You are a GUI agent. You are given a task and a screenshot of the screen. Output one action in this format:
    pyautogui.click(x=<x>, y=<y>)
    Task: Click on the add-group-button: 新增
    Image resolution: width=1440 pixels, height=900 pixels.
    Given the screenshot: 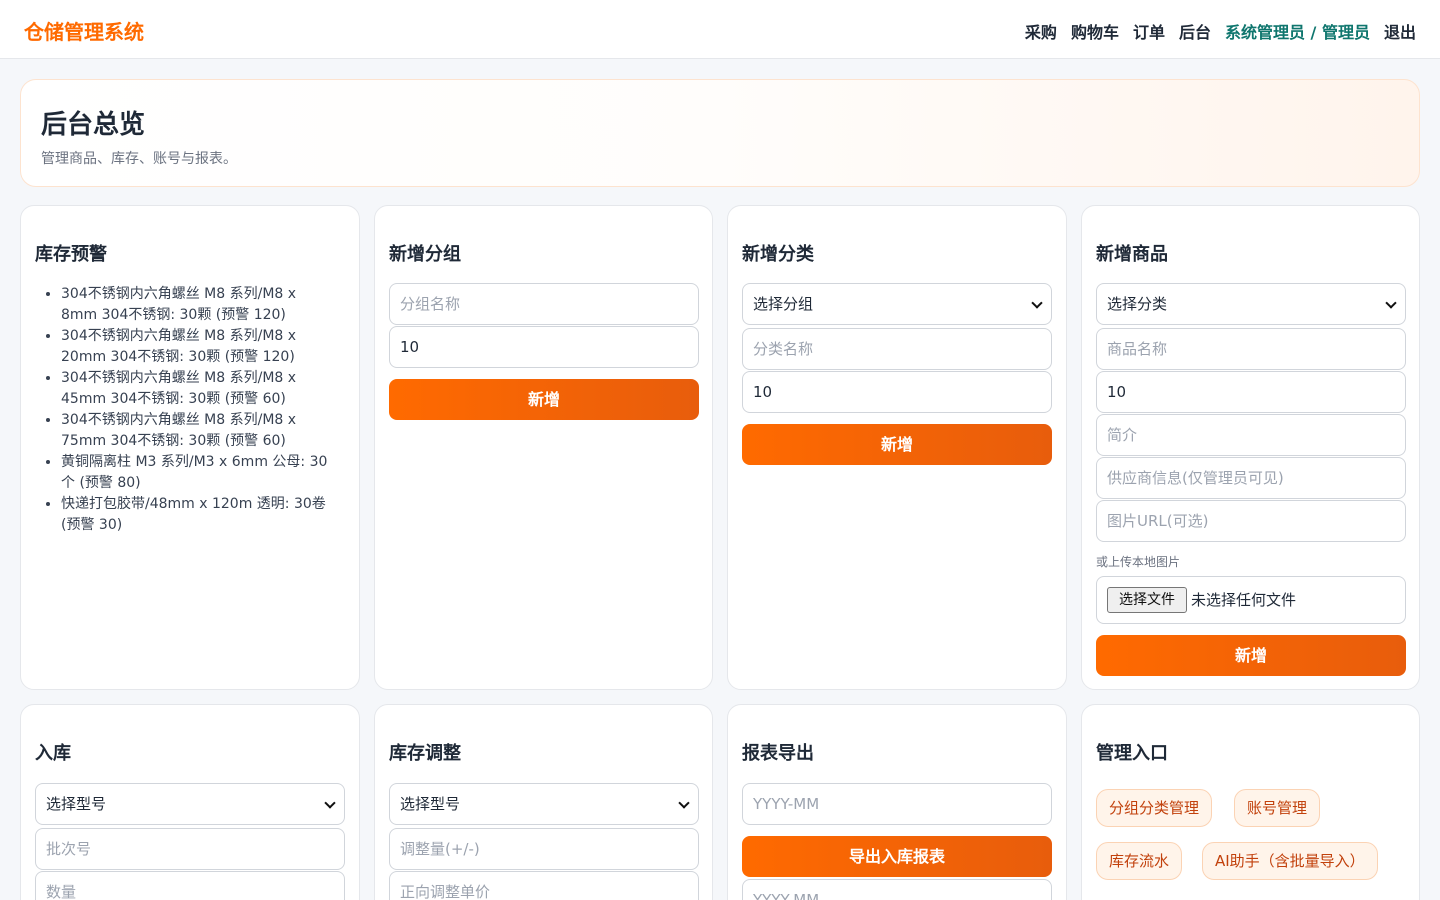 What is the action you would take?
    pyautogui.click(x=544, y=399)
    